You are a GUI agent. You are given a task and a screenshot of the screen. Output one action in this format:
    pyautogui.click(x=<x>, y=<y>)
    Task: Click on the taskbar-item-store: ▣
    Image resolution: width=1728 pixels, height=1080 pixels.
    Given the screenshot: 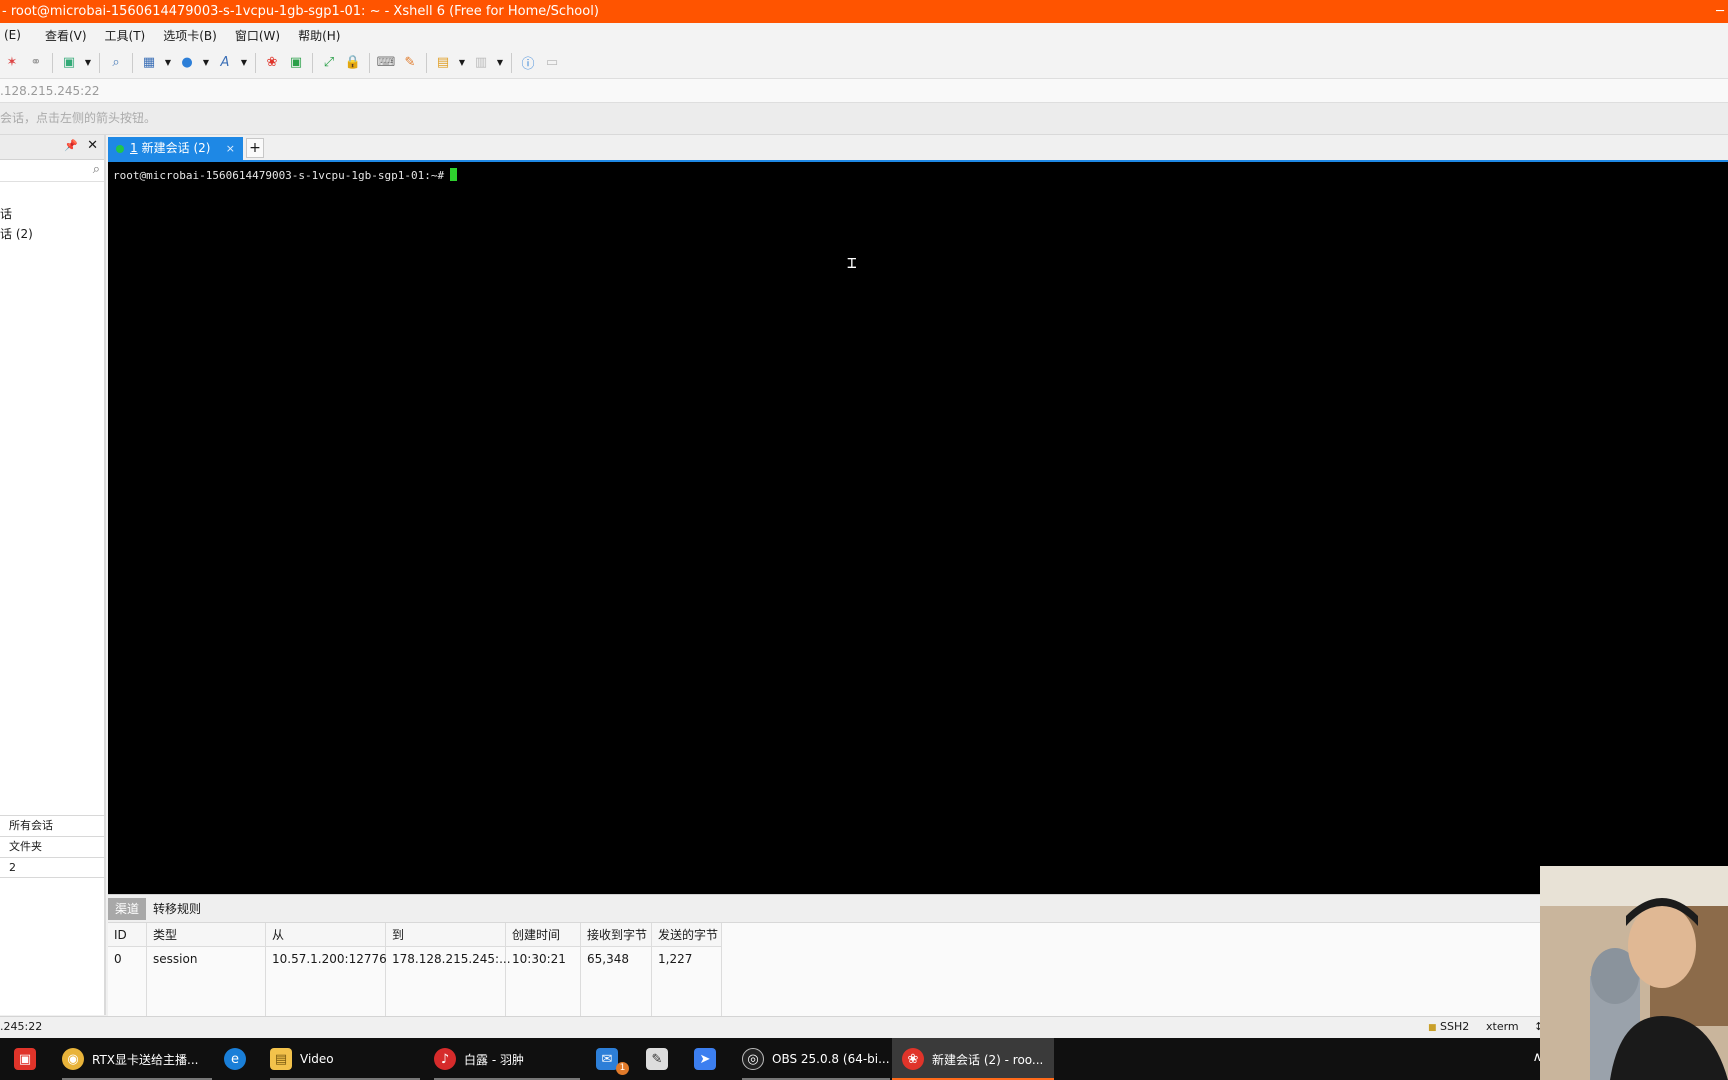 What is the action you would take?
    pyautogui.click(x=29, y=1059)
    